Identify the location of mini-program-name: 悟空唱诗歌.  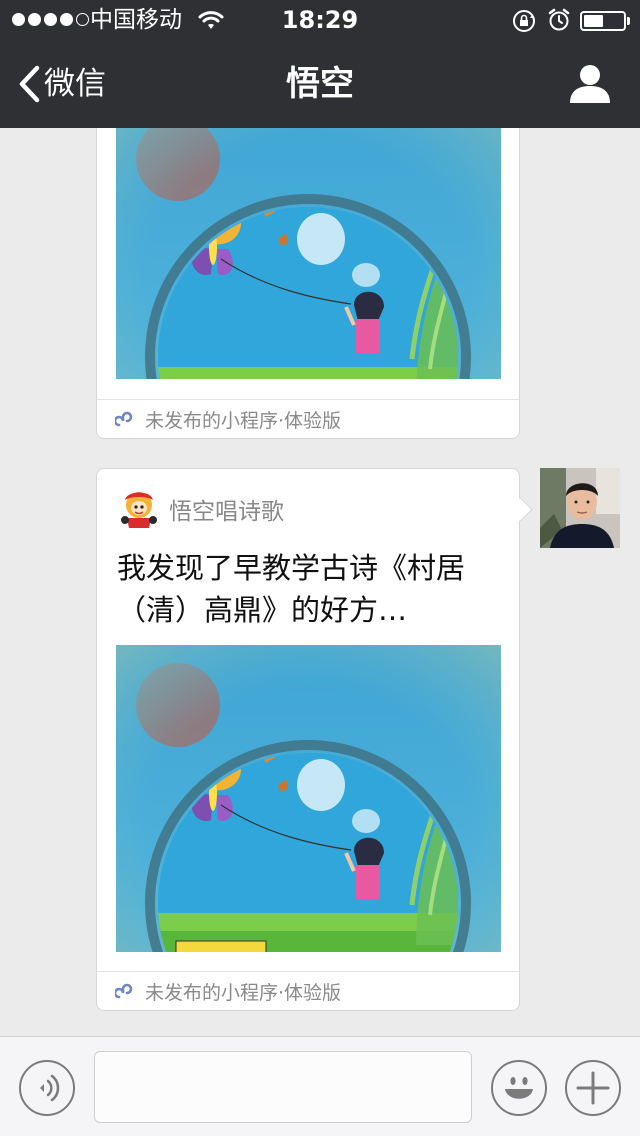
(226, 512).